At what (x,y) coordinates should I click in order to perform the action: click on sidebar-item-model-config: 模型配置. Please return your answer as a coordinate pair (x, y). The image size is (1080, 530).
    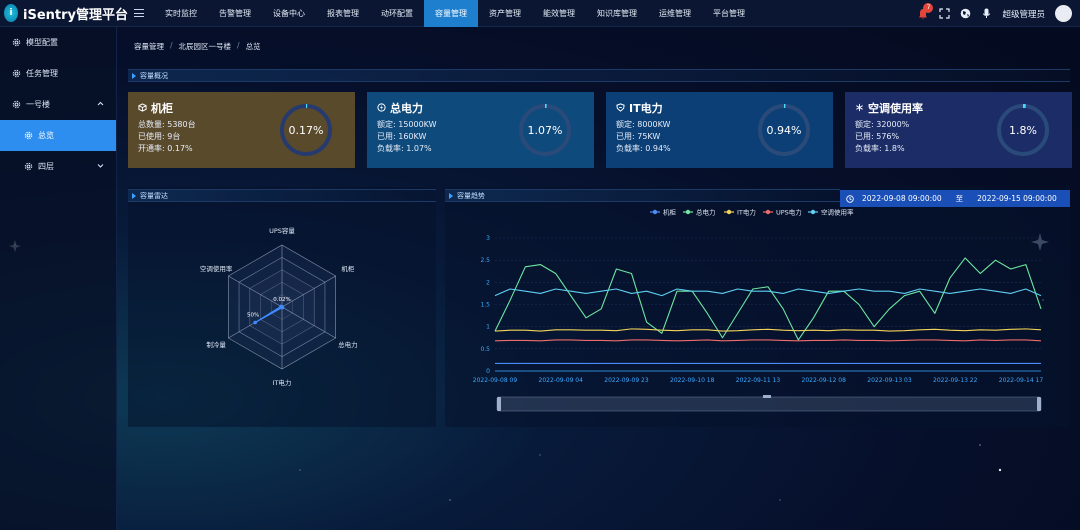
    Looking at the image, I should click on (58, 42).